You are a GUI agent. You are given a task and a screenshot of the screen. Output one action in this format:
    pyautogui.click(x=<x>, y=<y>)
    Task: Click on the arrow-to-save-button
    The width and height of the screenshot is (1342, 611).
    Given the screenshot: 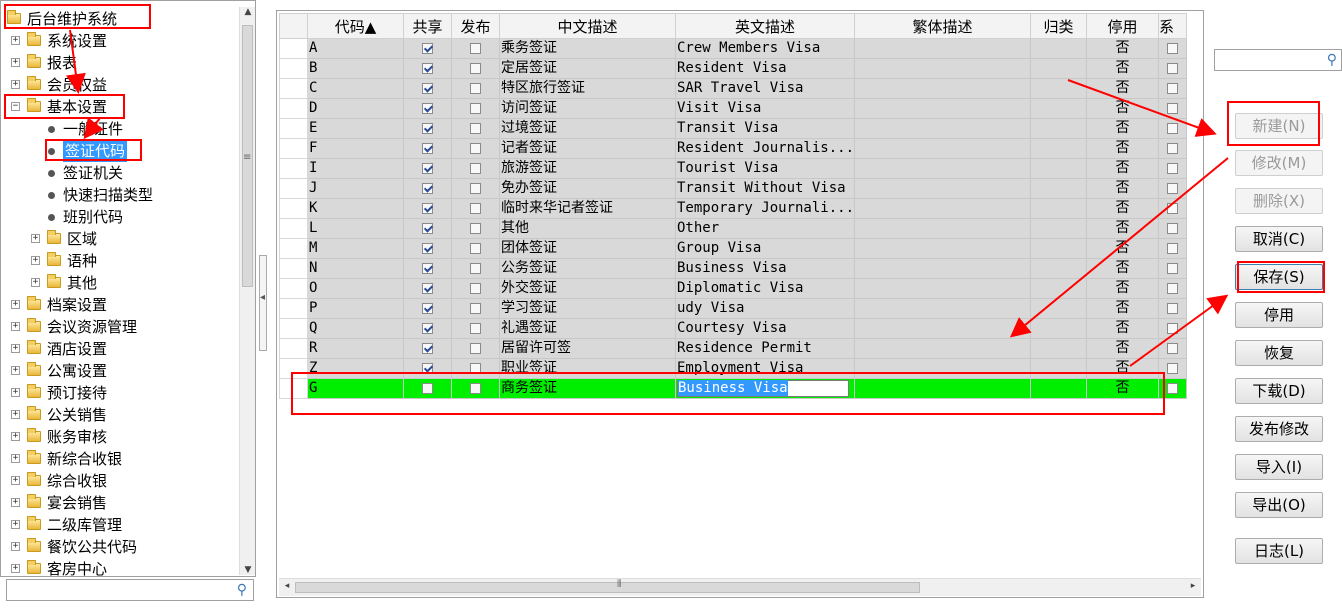 What is the action you would take?
    pyautogui.click(x=1179, y=330)
    